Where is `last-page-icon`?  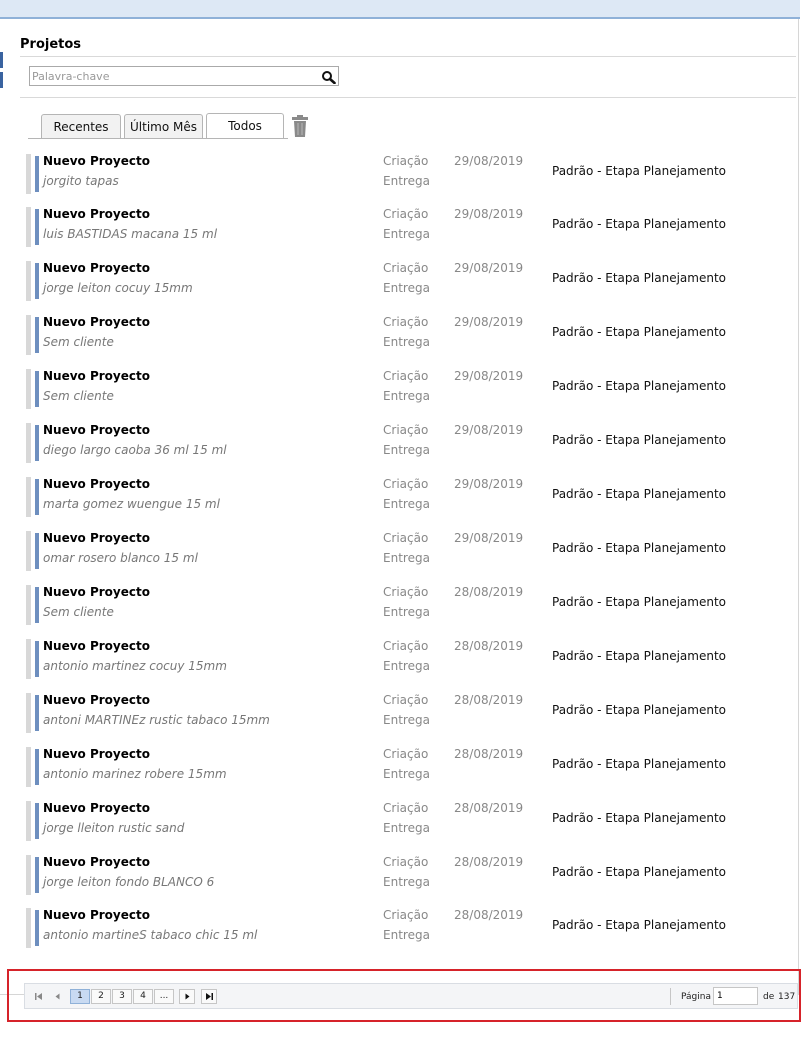 last-page-icon is located at coordinates (209, 996).